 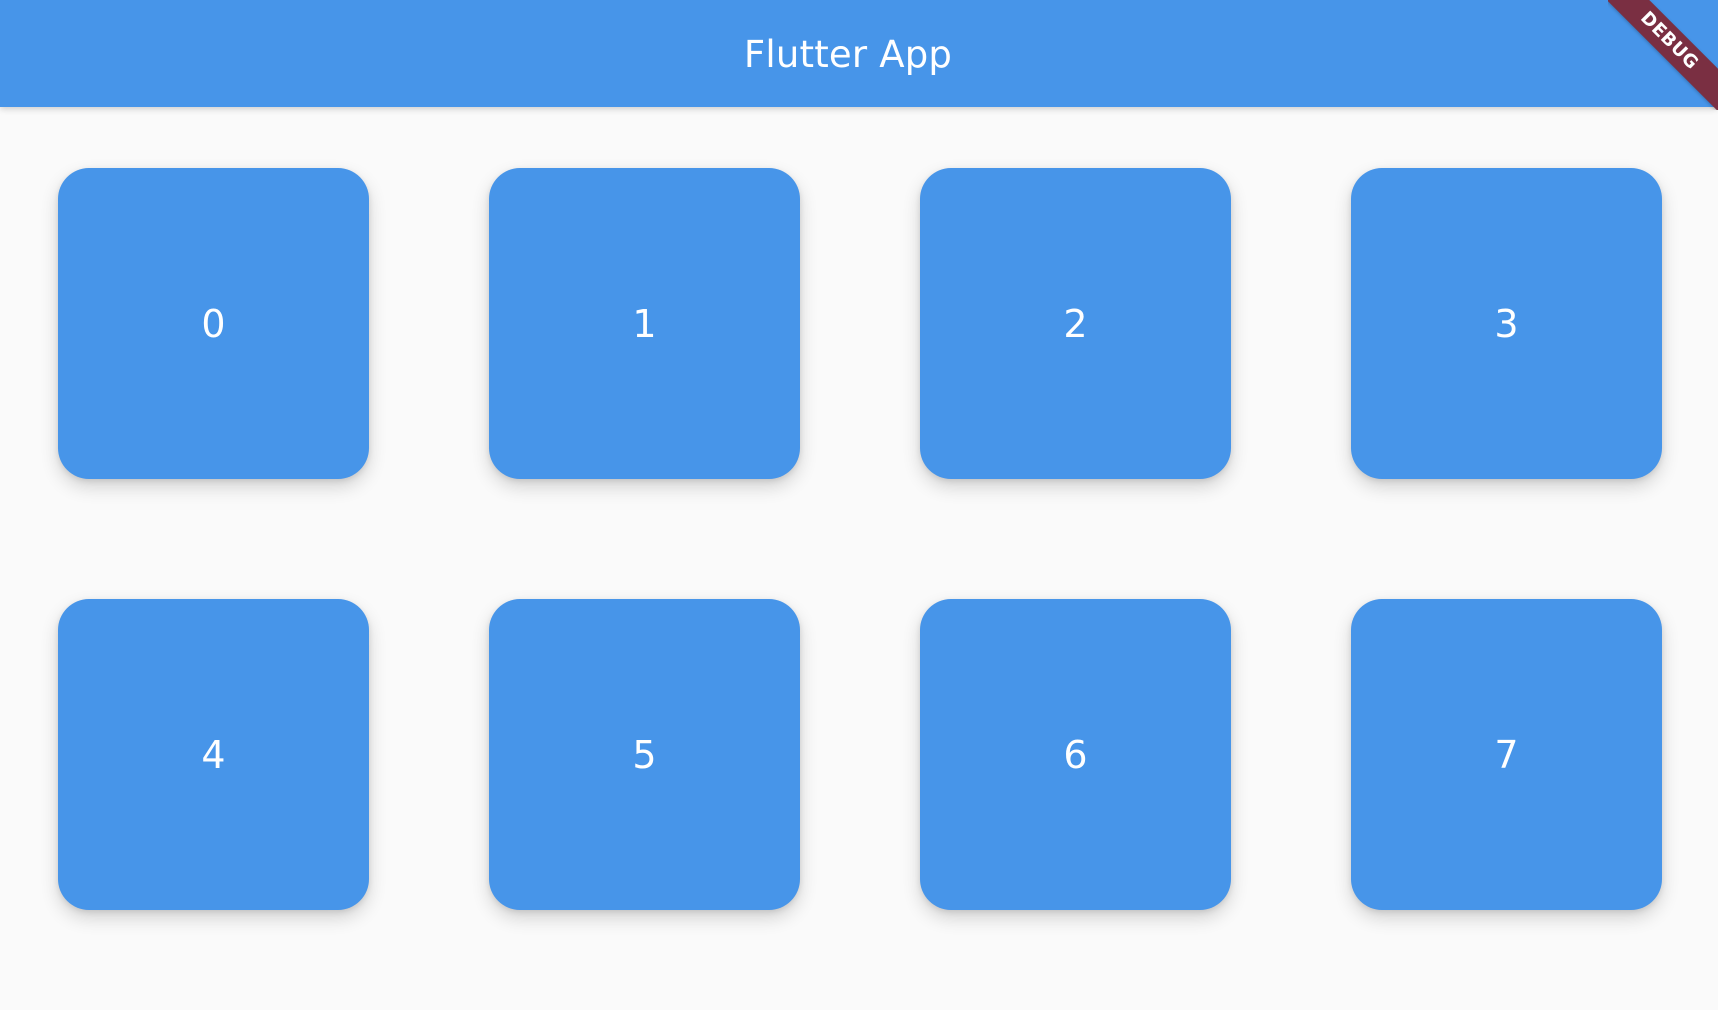 I want to click on tile-6: 6, so click(x=1075, y=754).